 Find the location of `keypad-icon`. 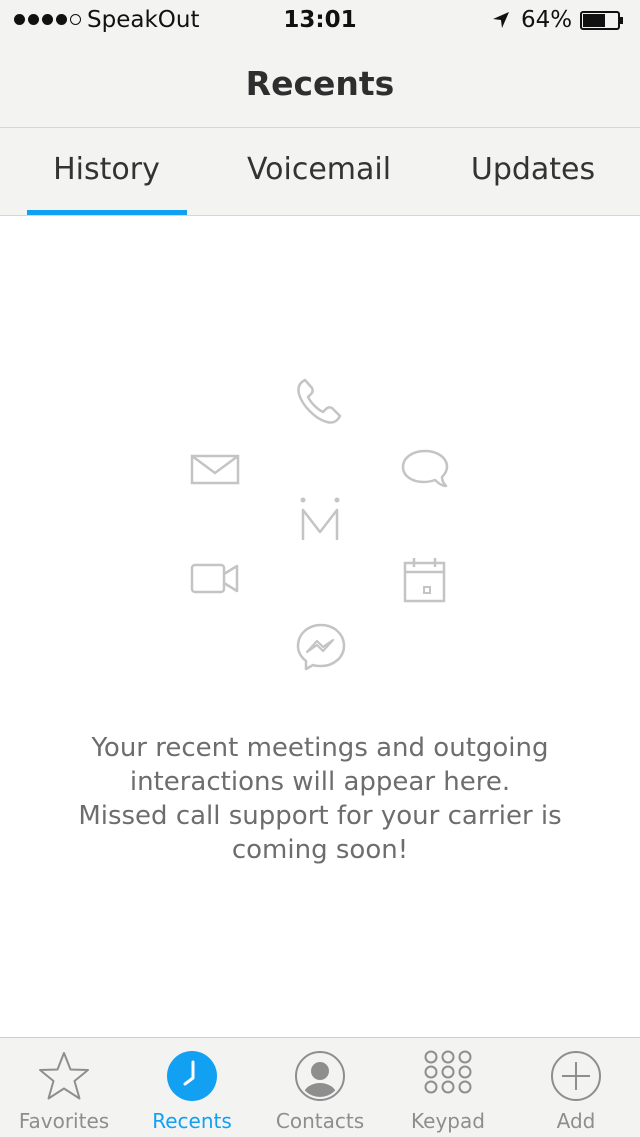

keypad-icon is located at coordinates (448, 1072).